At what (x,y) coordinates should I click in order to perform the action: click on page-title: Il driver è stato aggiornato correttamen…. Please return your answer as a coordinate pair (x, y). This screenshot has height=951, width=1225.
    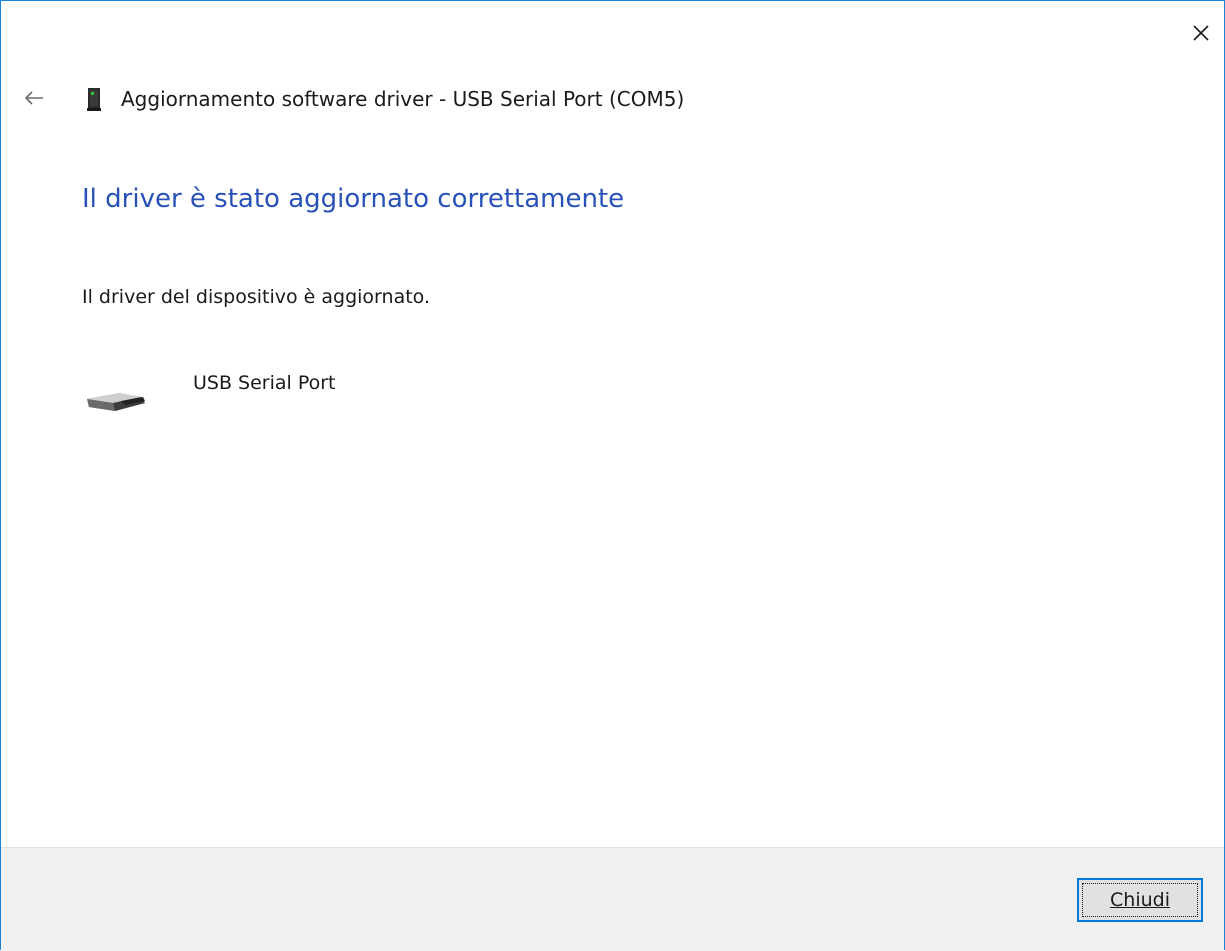
    Looking at the image, I should click on (353, 199).